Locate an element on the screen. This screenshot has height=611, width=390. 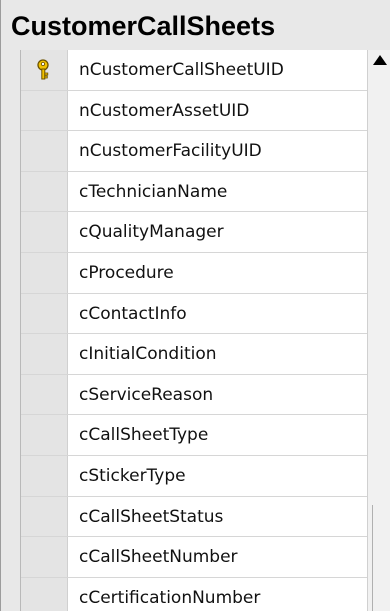
scroll-track-divider is located at coordinates (372, 558).